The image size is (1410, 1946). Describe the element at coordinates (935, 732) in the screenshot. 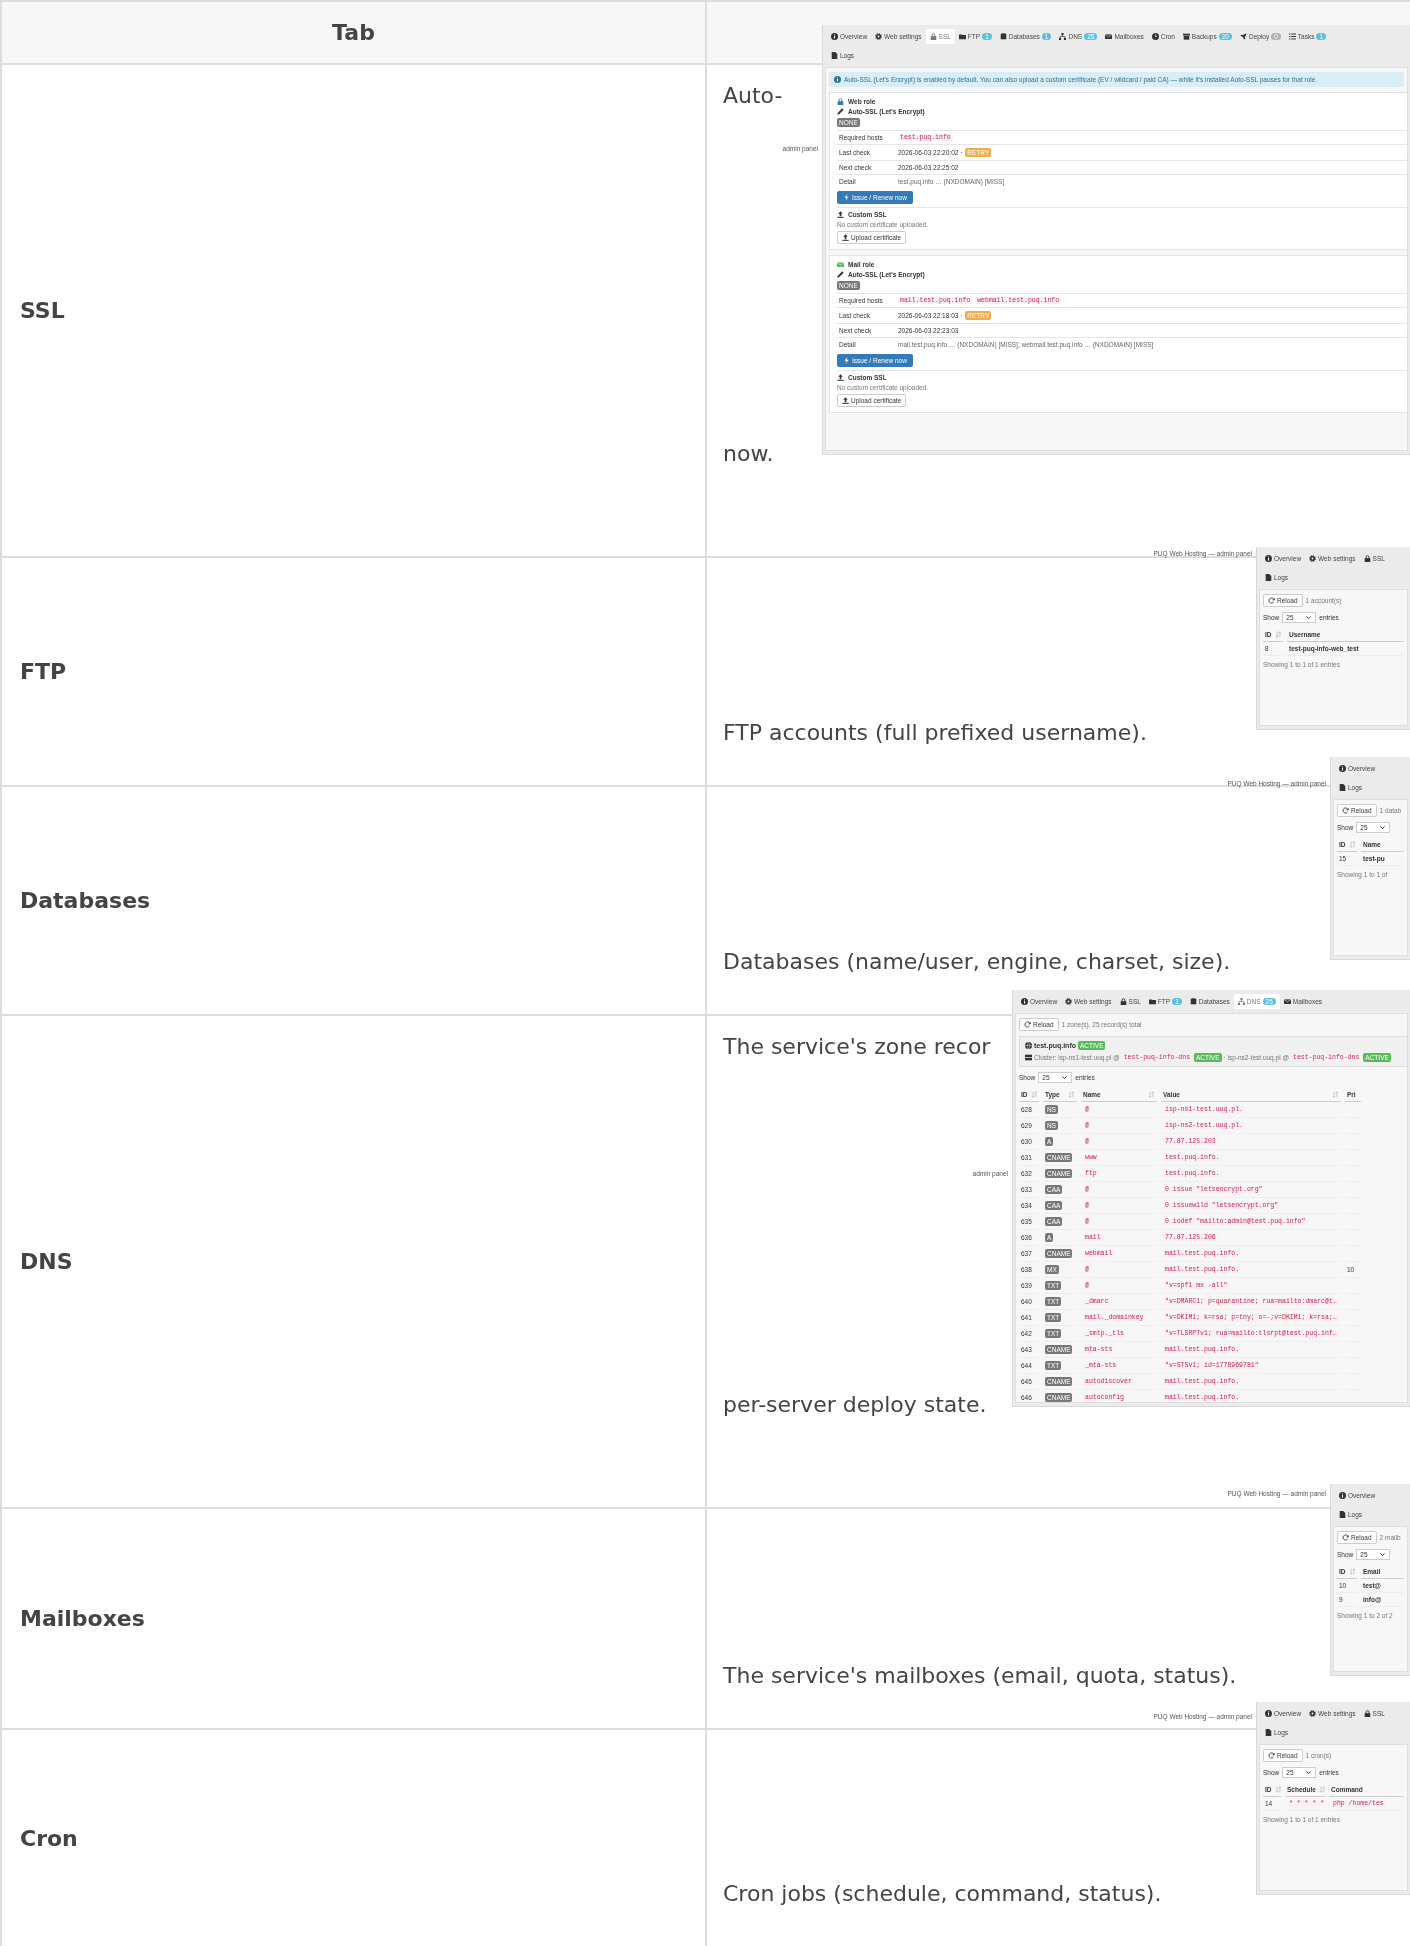

I see `description-text: FTP accounts (full prefixed username).` at that location.